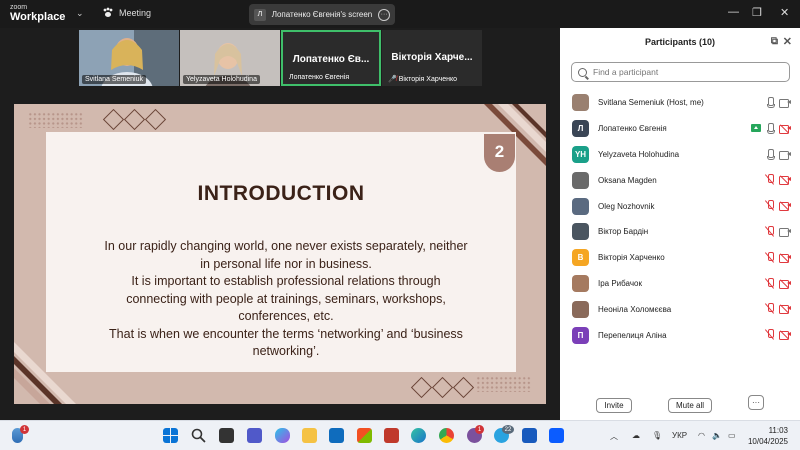 The image size is (800, 450). What do you see at coordinates (322, 14) in the screenshot?
I see `screen-share-pill: Л Лопатенко Євгенія's screen ···` at bounding box center [322, 14].